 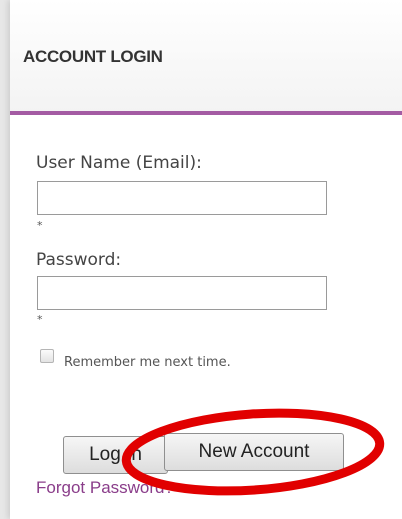 What do you see at coordinates (182, 198) in the screenshot?
I see `username-input` at bounding box center [182, 198].